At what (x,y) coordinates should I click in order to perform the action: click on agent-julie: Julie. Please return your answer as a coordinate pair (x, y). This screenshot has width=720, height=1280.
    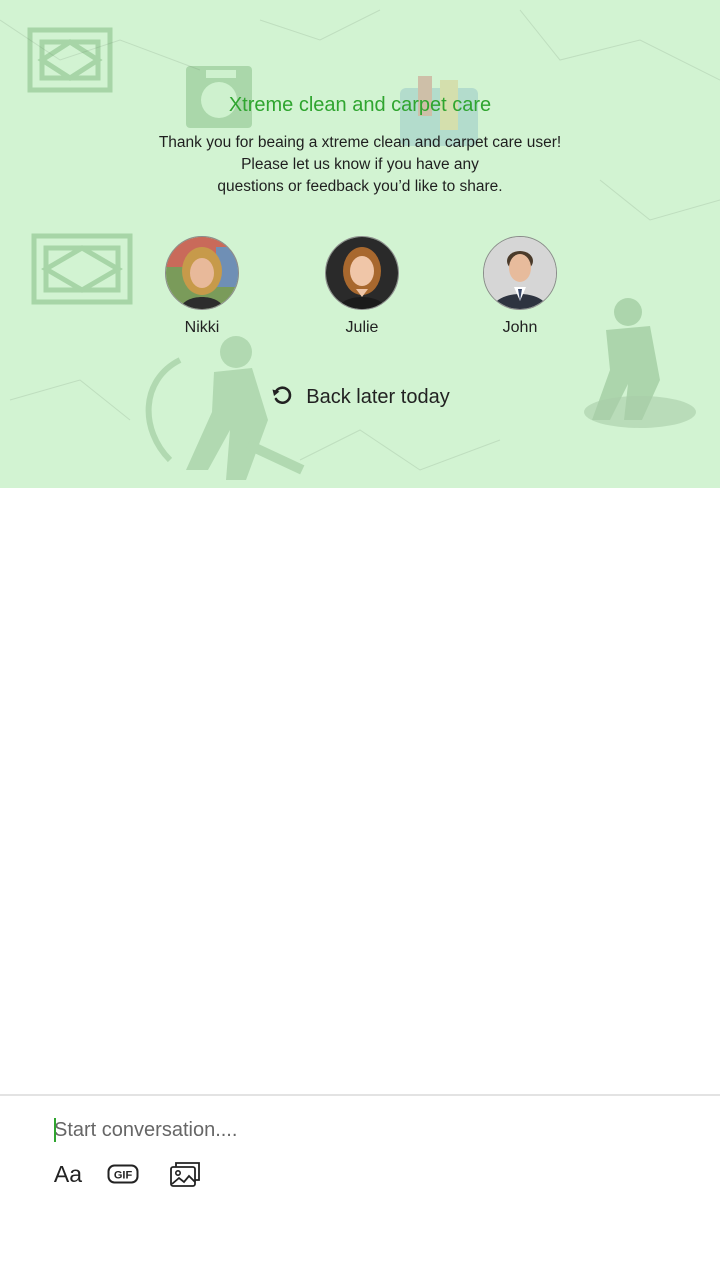
    Looking at the image, I should click on (362, 286).